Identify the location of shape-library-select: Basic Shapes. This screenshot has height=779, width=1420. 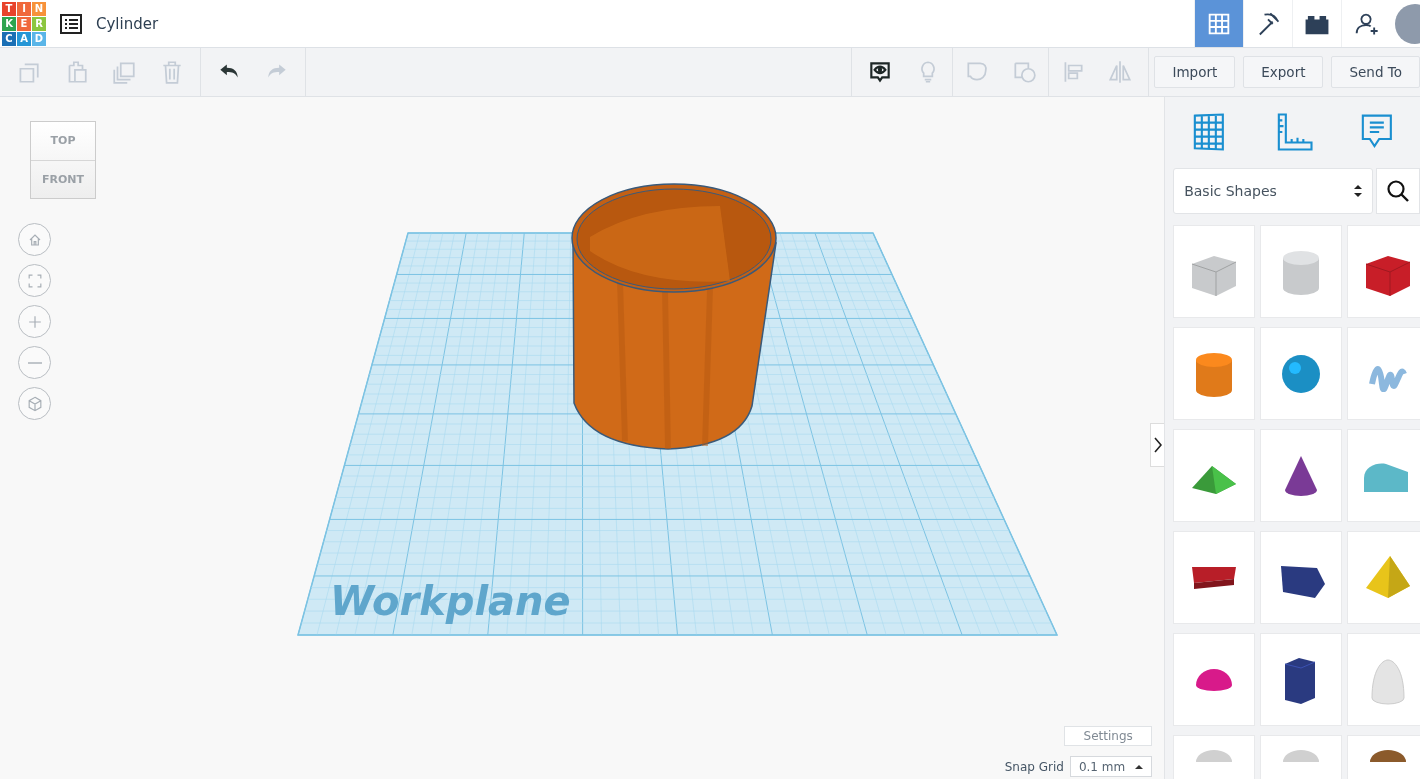
(1273, 191).